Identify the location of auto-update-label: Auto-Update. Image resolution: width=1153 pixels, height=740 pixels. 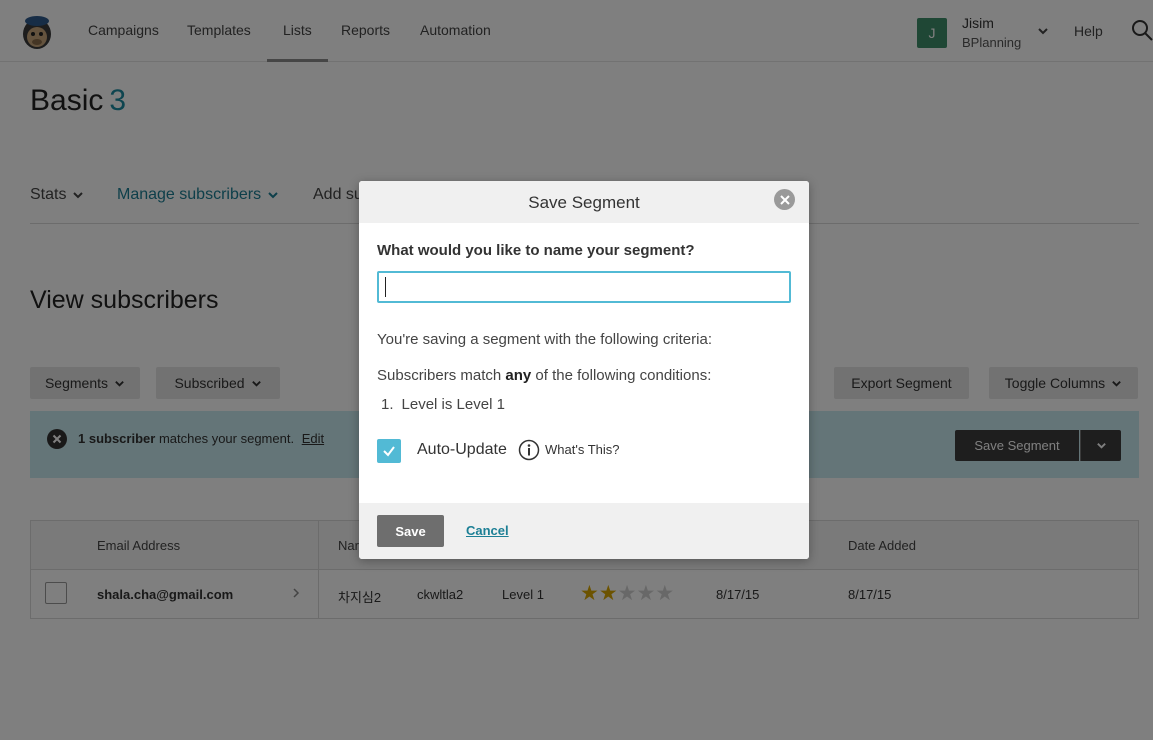
(462, 450).